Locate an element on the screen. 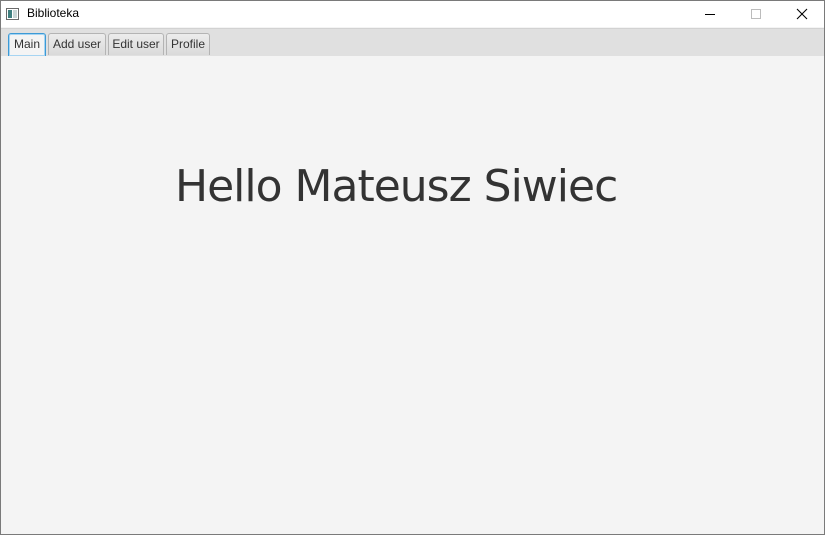 Image resolution: width=825 pixels, height=535 pixels. tab-profile: Profile is located at coordinates (188, 44).